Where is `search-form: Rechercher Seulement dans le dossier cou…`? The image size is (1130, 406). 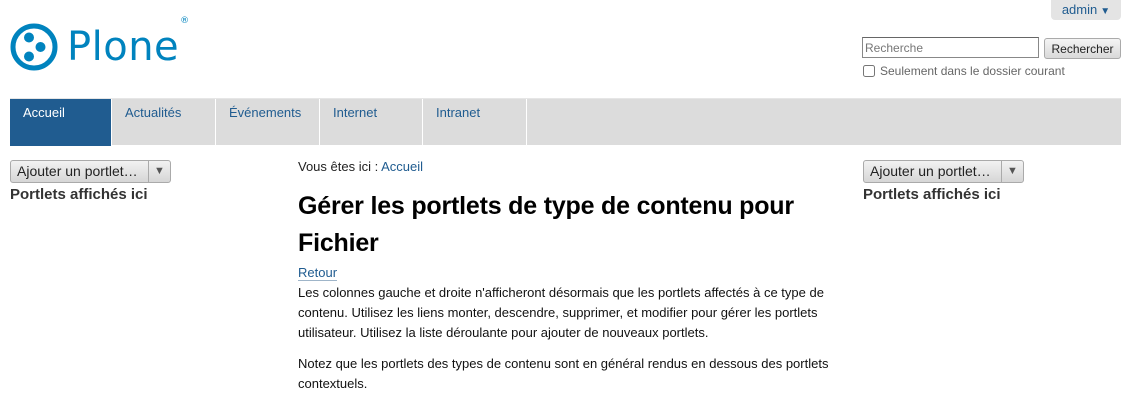 search-form: Rechercher Seulement dans le dossier cou… is located at coordinates (991, 57).